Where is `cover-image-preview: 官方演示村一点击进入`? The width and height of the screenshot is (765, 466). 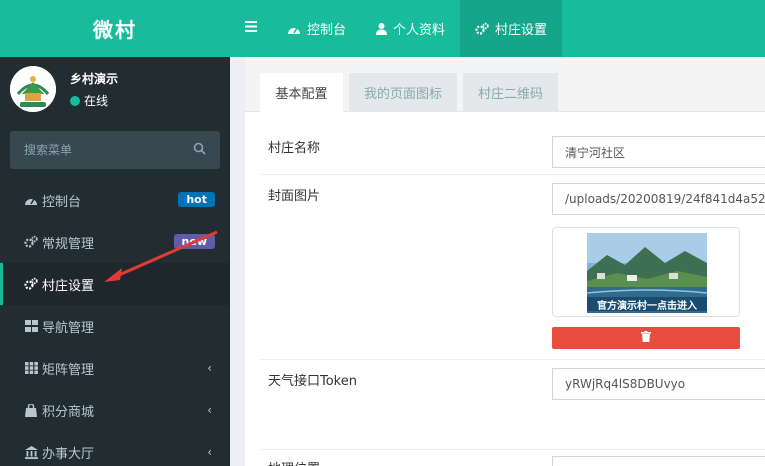
cover-image-preview: 官方演示村一点击进入 is located at coordinates (646, 272).